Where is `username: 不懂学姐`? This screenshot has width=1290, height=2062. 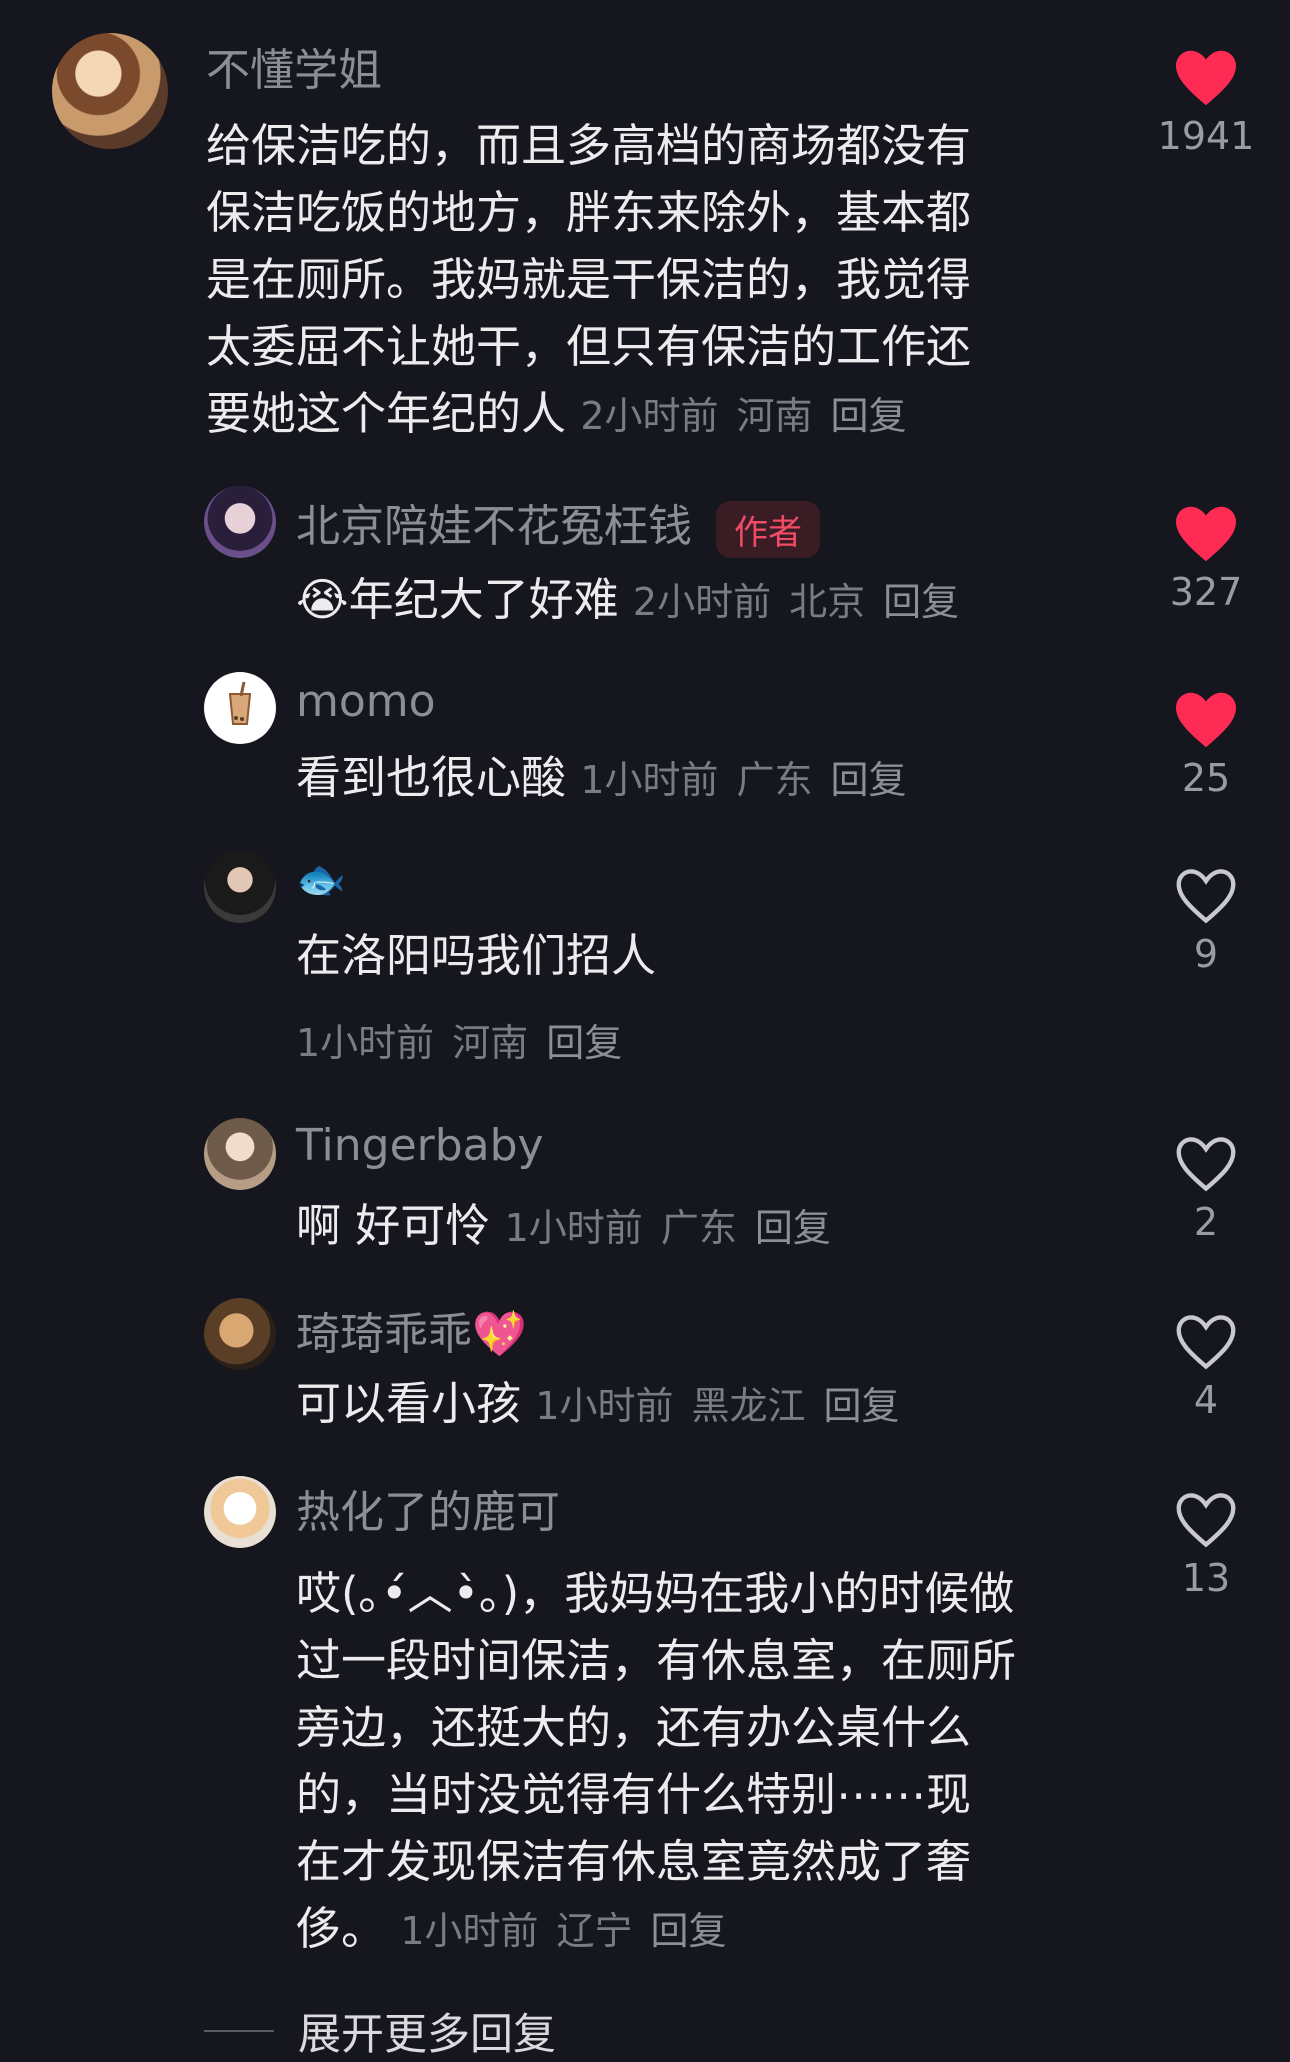 username: 不懂学姐 is located at coordinates (294, 66).